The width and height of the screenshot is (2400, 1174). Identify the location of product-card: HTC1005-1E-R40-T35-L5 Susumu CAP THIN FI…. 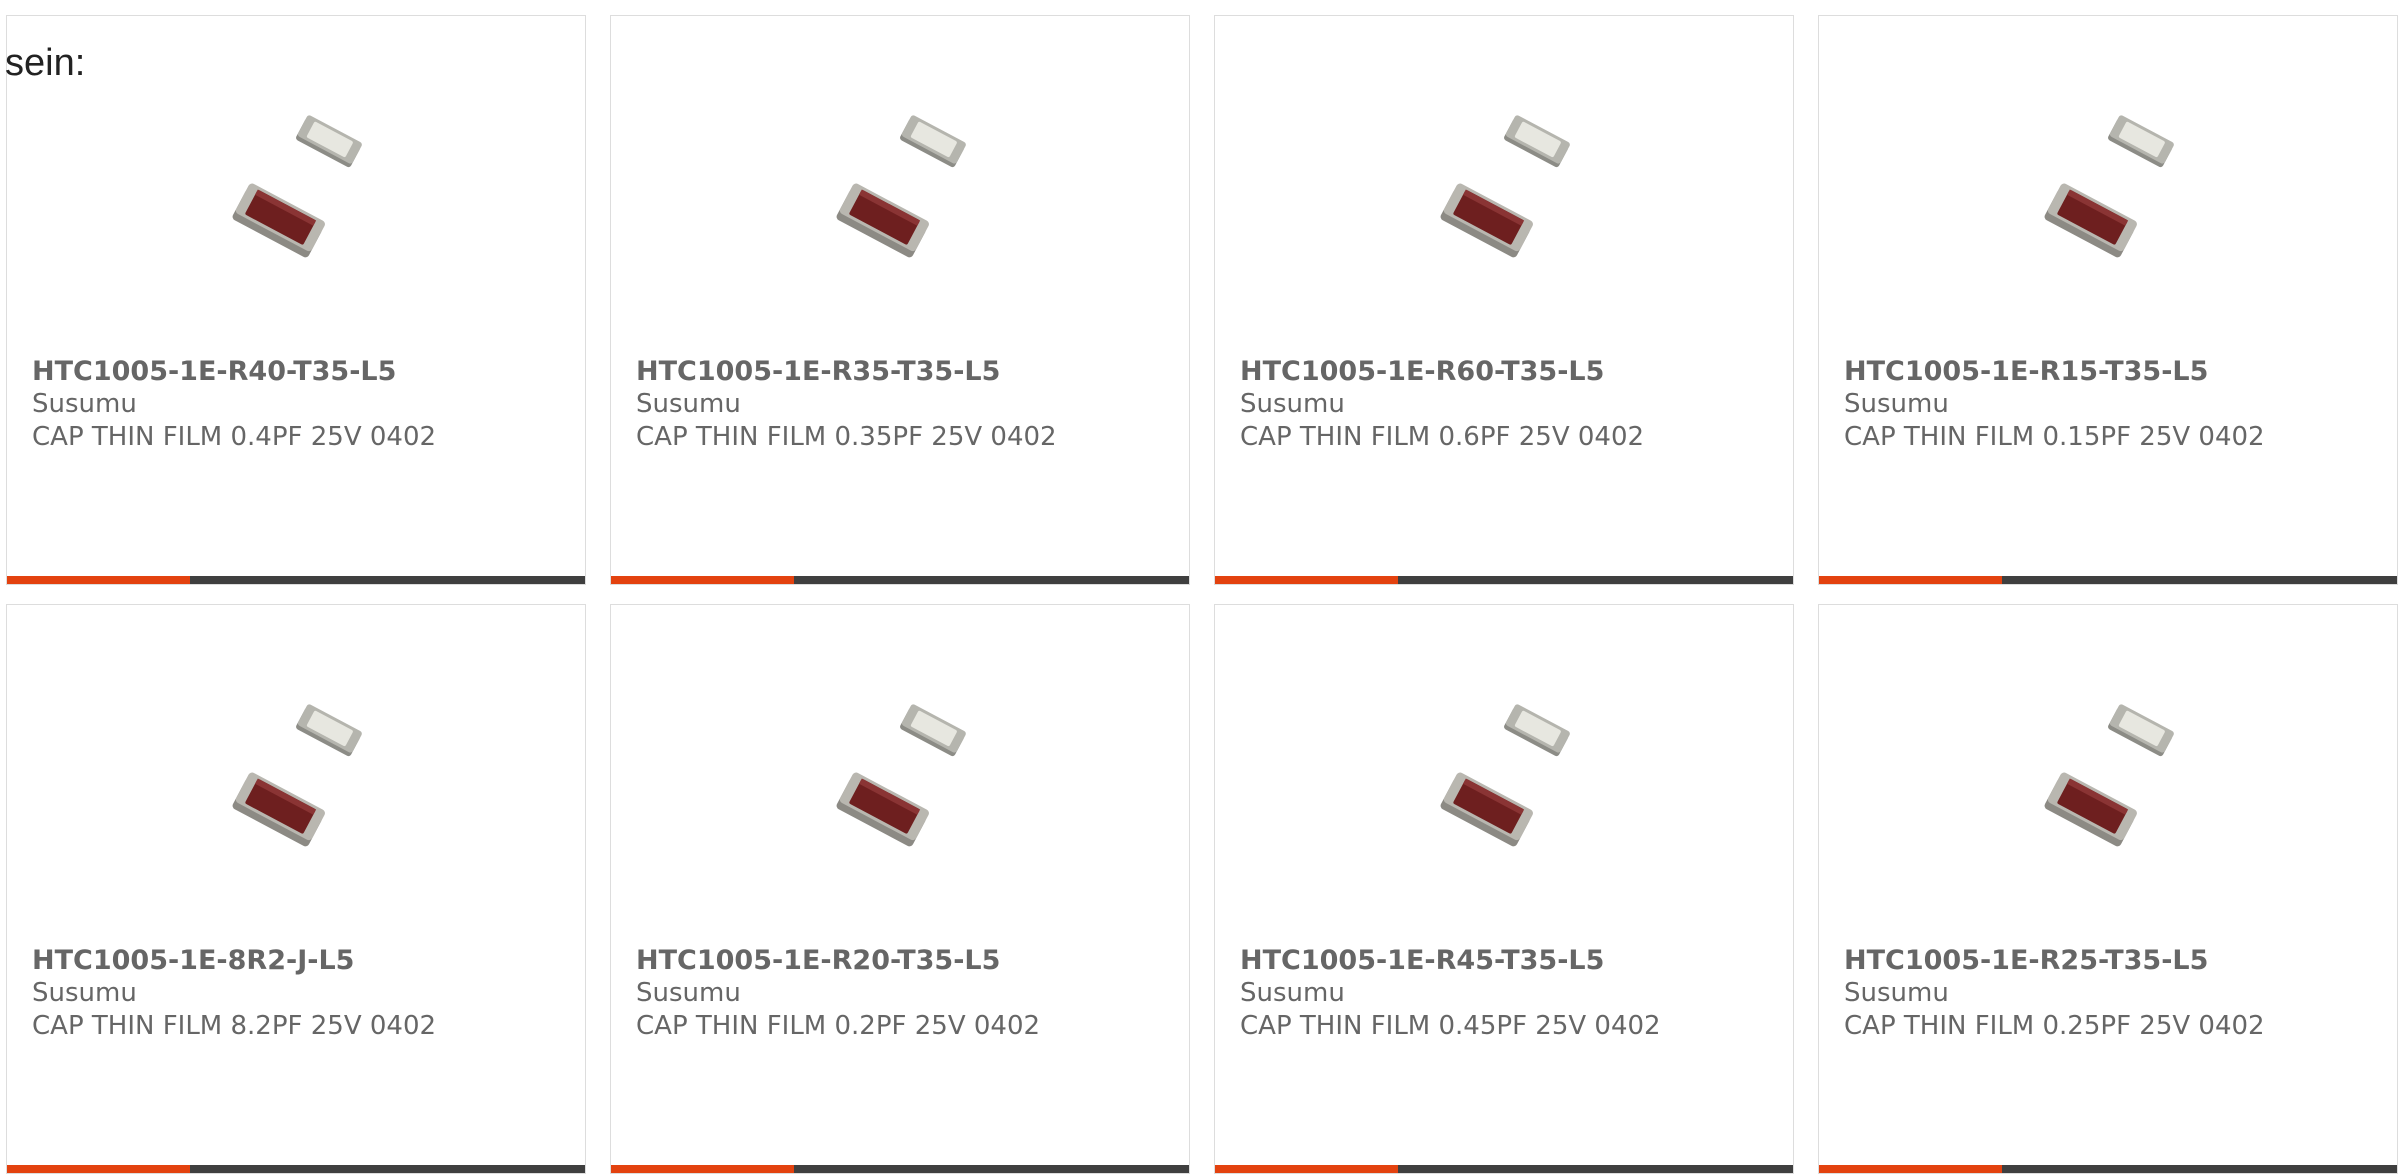
(296, 300).